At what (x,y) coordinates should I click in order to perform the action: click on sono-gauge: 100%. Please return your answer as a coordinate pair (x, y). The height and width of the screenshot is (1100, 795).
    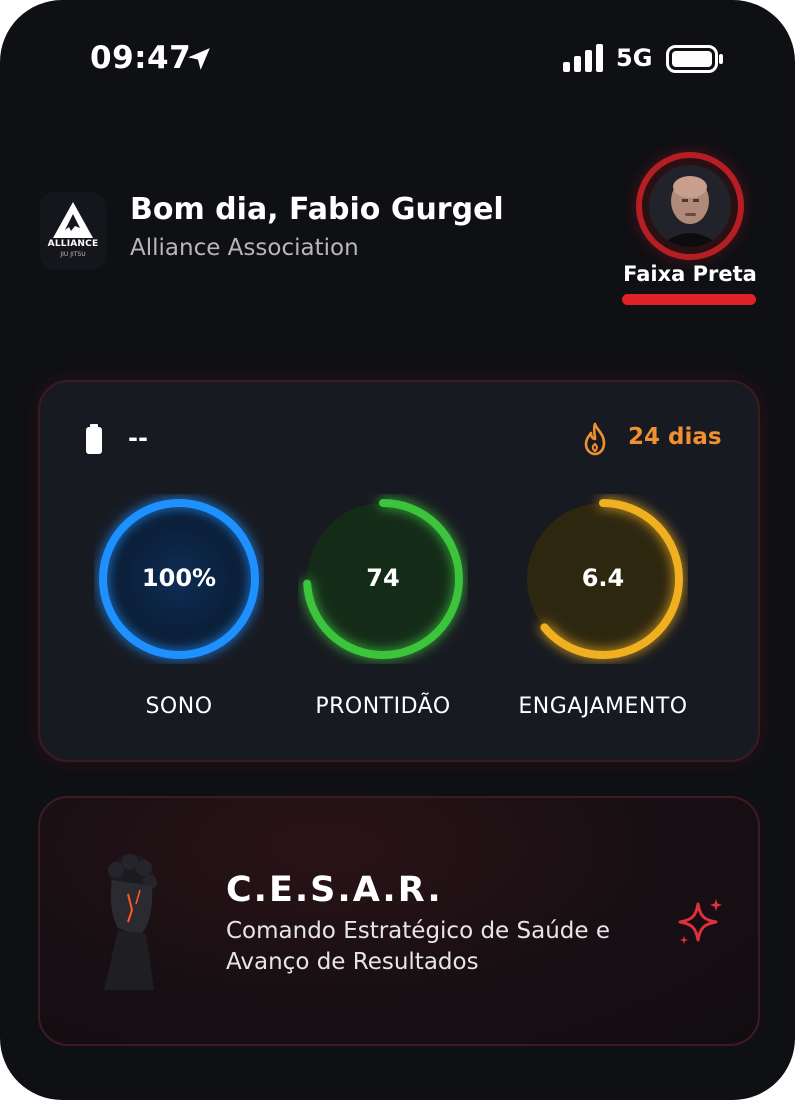
    Looking at the image, I should click on (179, 579).